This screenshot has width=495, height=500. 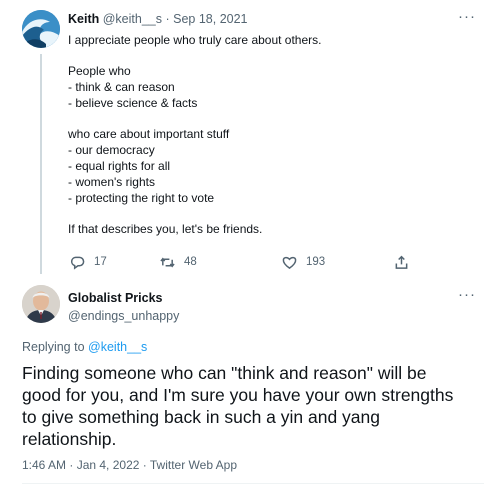 I want to click on reply-button: 17, so click(x=88, y=262).